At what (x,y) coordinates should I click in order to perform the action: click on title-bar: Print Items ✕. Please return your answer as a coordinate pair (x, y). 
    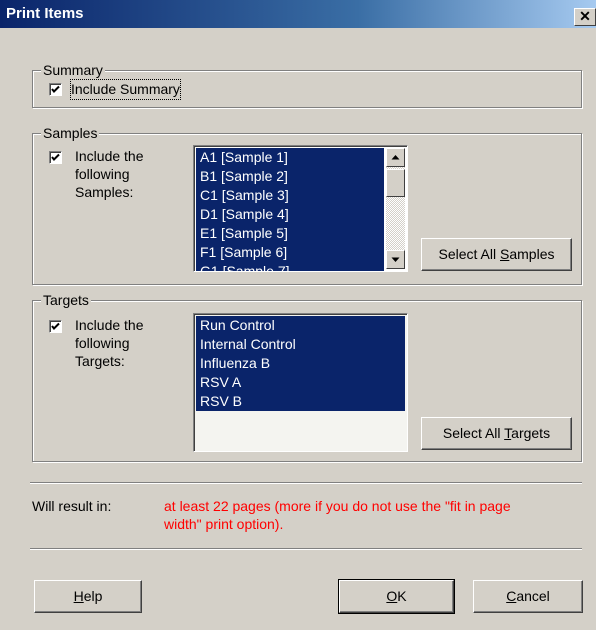
    Looking at the image, I should click on (298, 14).